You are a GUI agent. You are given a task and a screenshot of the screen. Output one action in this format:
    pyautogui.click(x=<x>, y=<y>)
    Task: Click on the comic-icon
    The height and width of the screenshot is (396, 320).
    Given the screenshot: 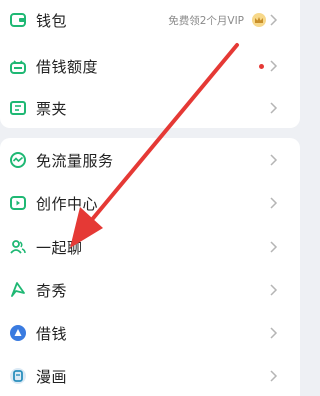 What is the action you would take?
    pyautogui.click(x=18, y=376)
    